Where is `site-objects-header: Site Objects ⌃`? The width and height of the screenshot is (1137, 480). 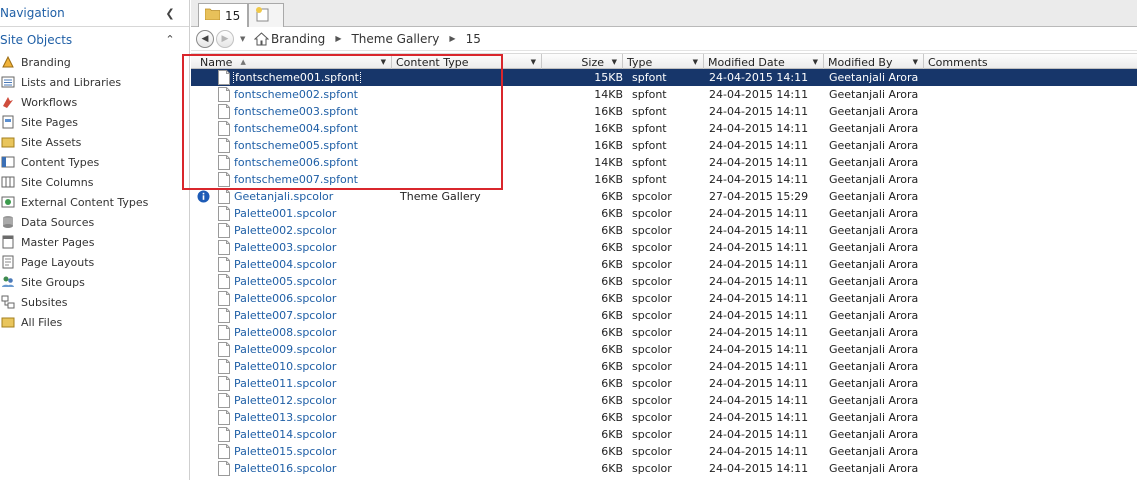 site-objects-header: Site Objects ⌃ is located at coordinates (94, 39).